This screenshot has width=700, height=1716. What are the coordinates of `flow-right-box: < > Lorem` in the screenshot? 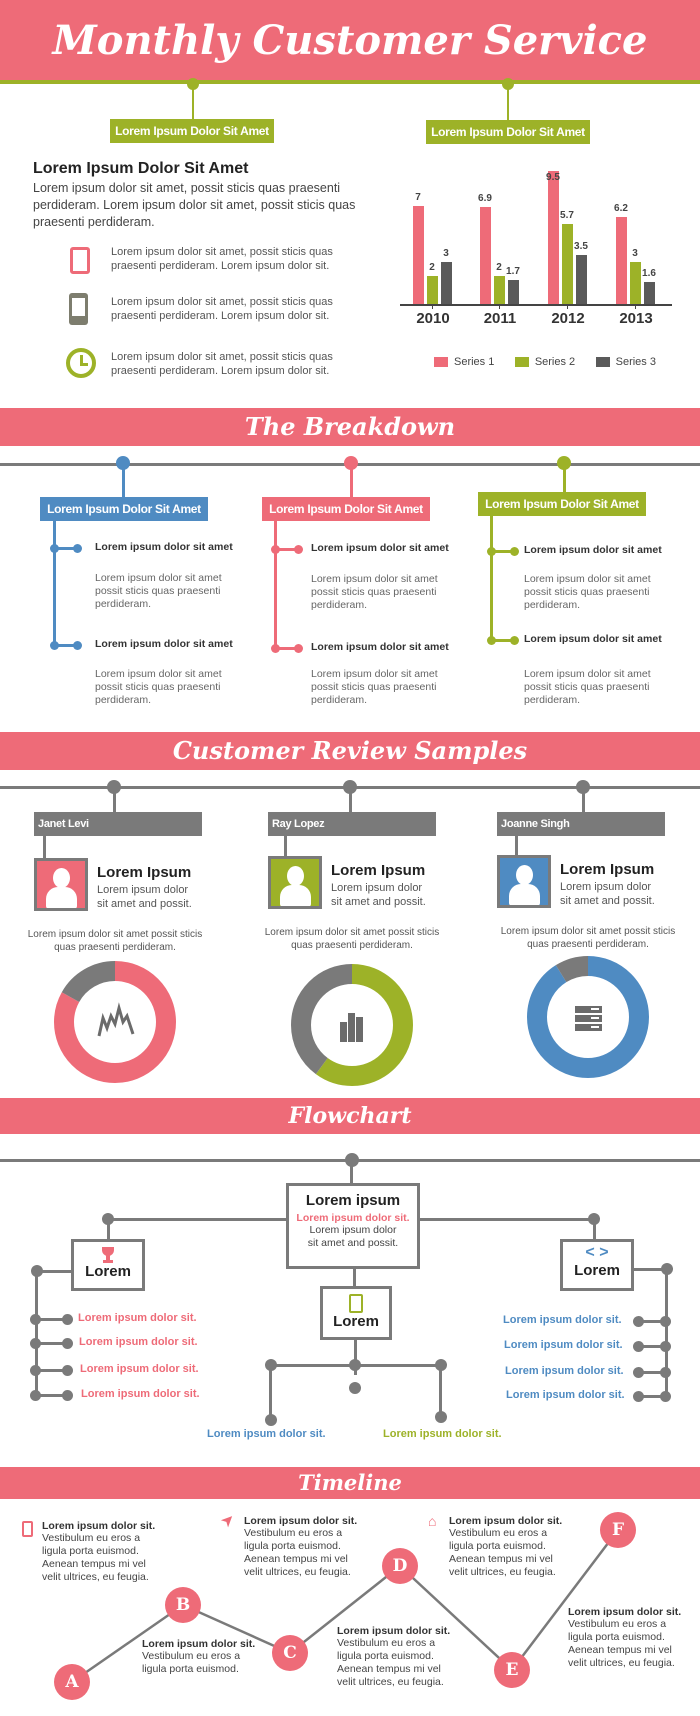 It's located at (597, 1265).